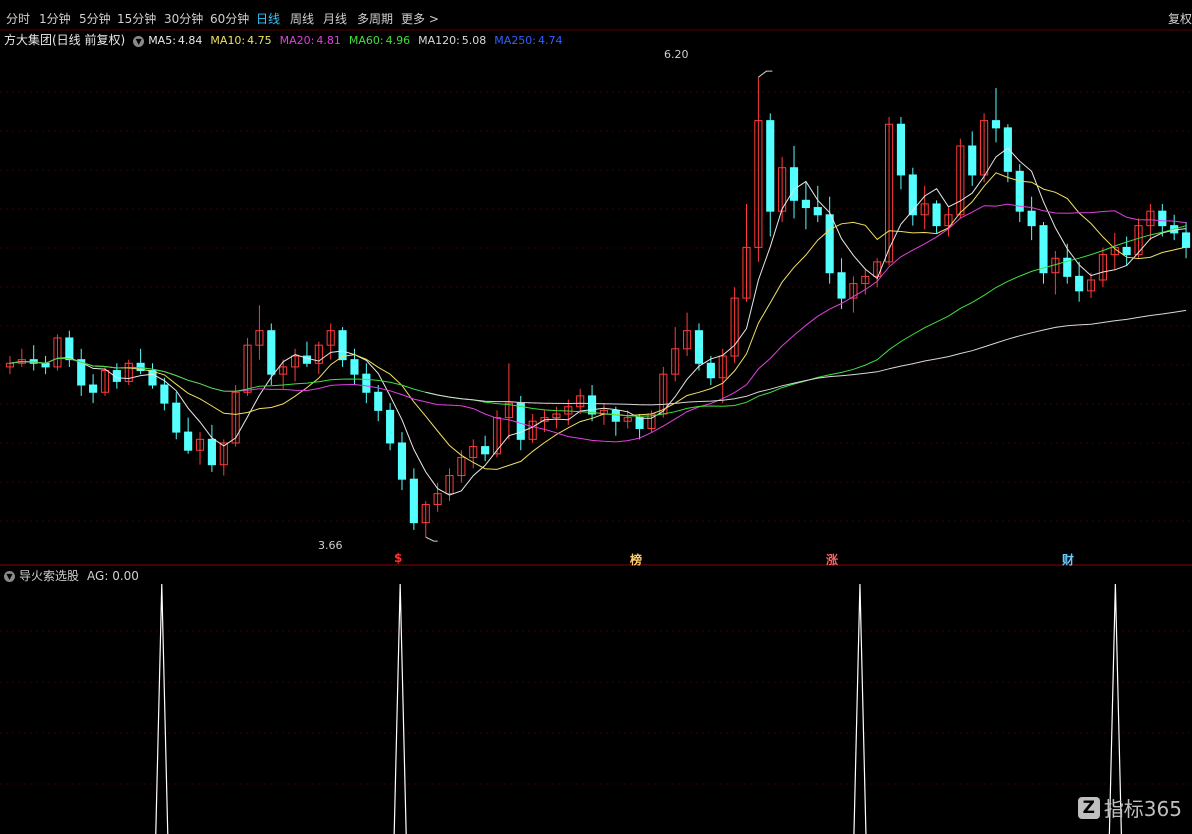  Describe the element at coordinates (431, 539) in the screenshot. I see `low-leader-line` at that location.